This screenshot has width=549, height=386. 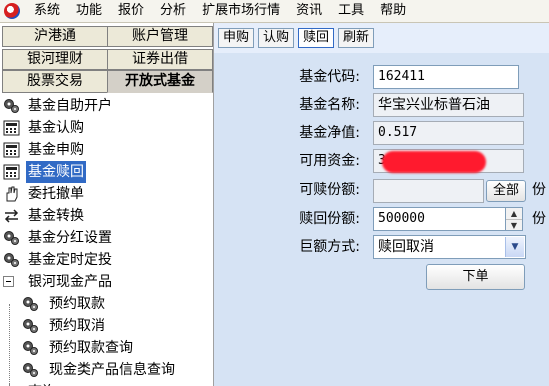 What do you see at coordinates (406, 247) in the screenshot?
I see `selected-option: 赎回取消` at bounding box center [406, 247].